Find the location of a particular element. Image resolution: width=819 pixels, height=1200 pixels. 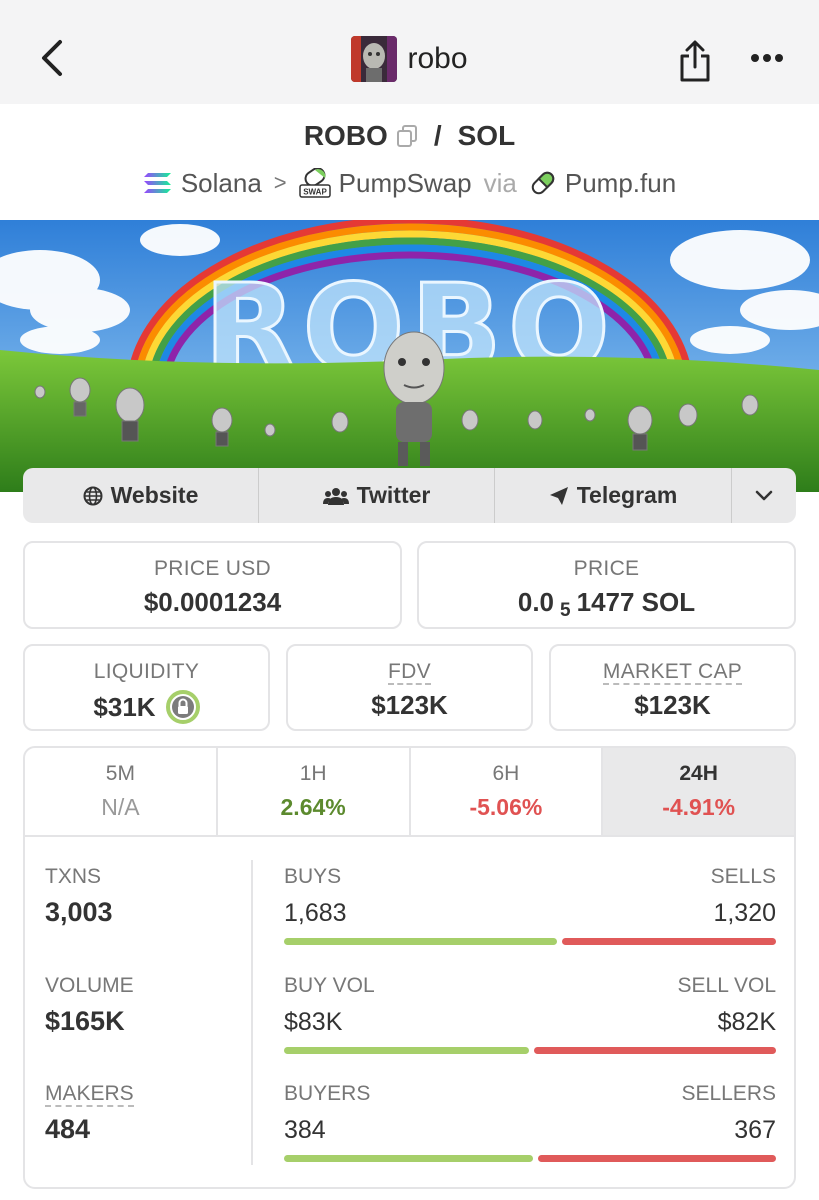

twitter-label: Twitter is located at coordinates (393, 495).